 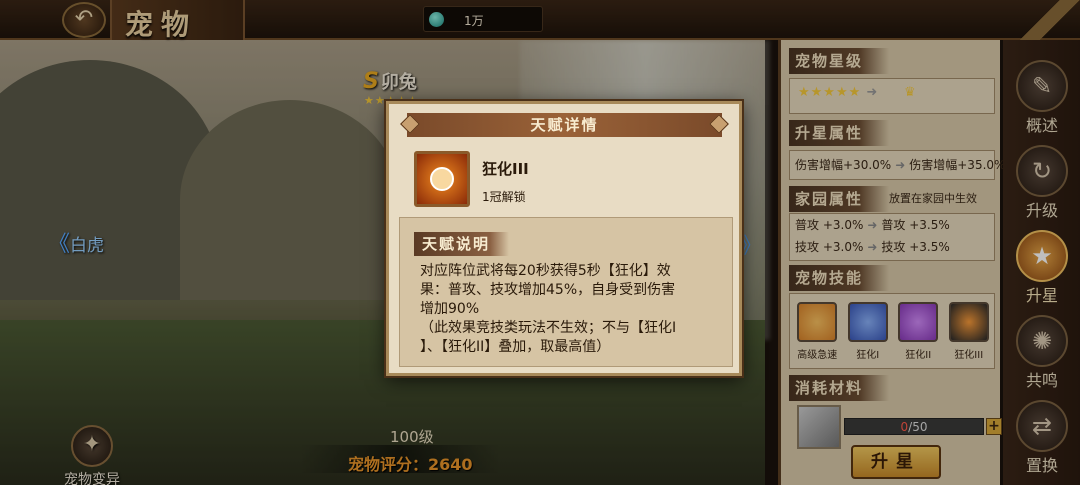 I want to click on rabbit-talent-icon, so click(x=442, y=179).